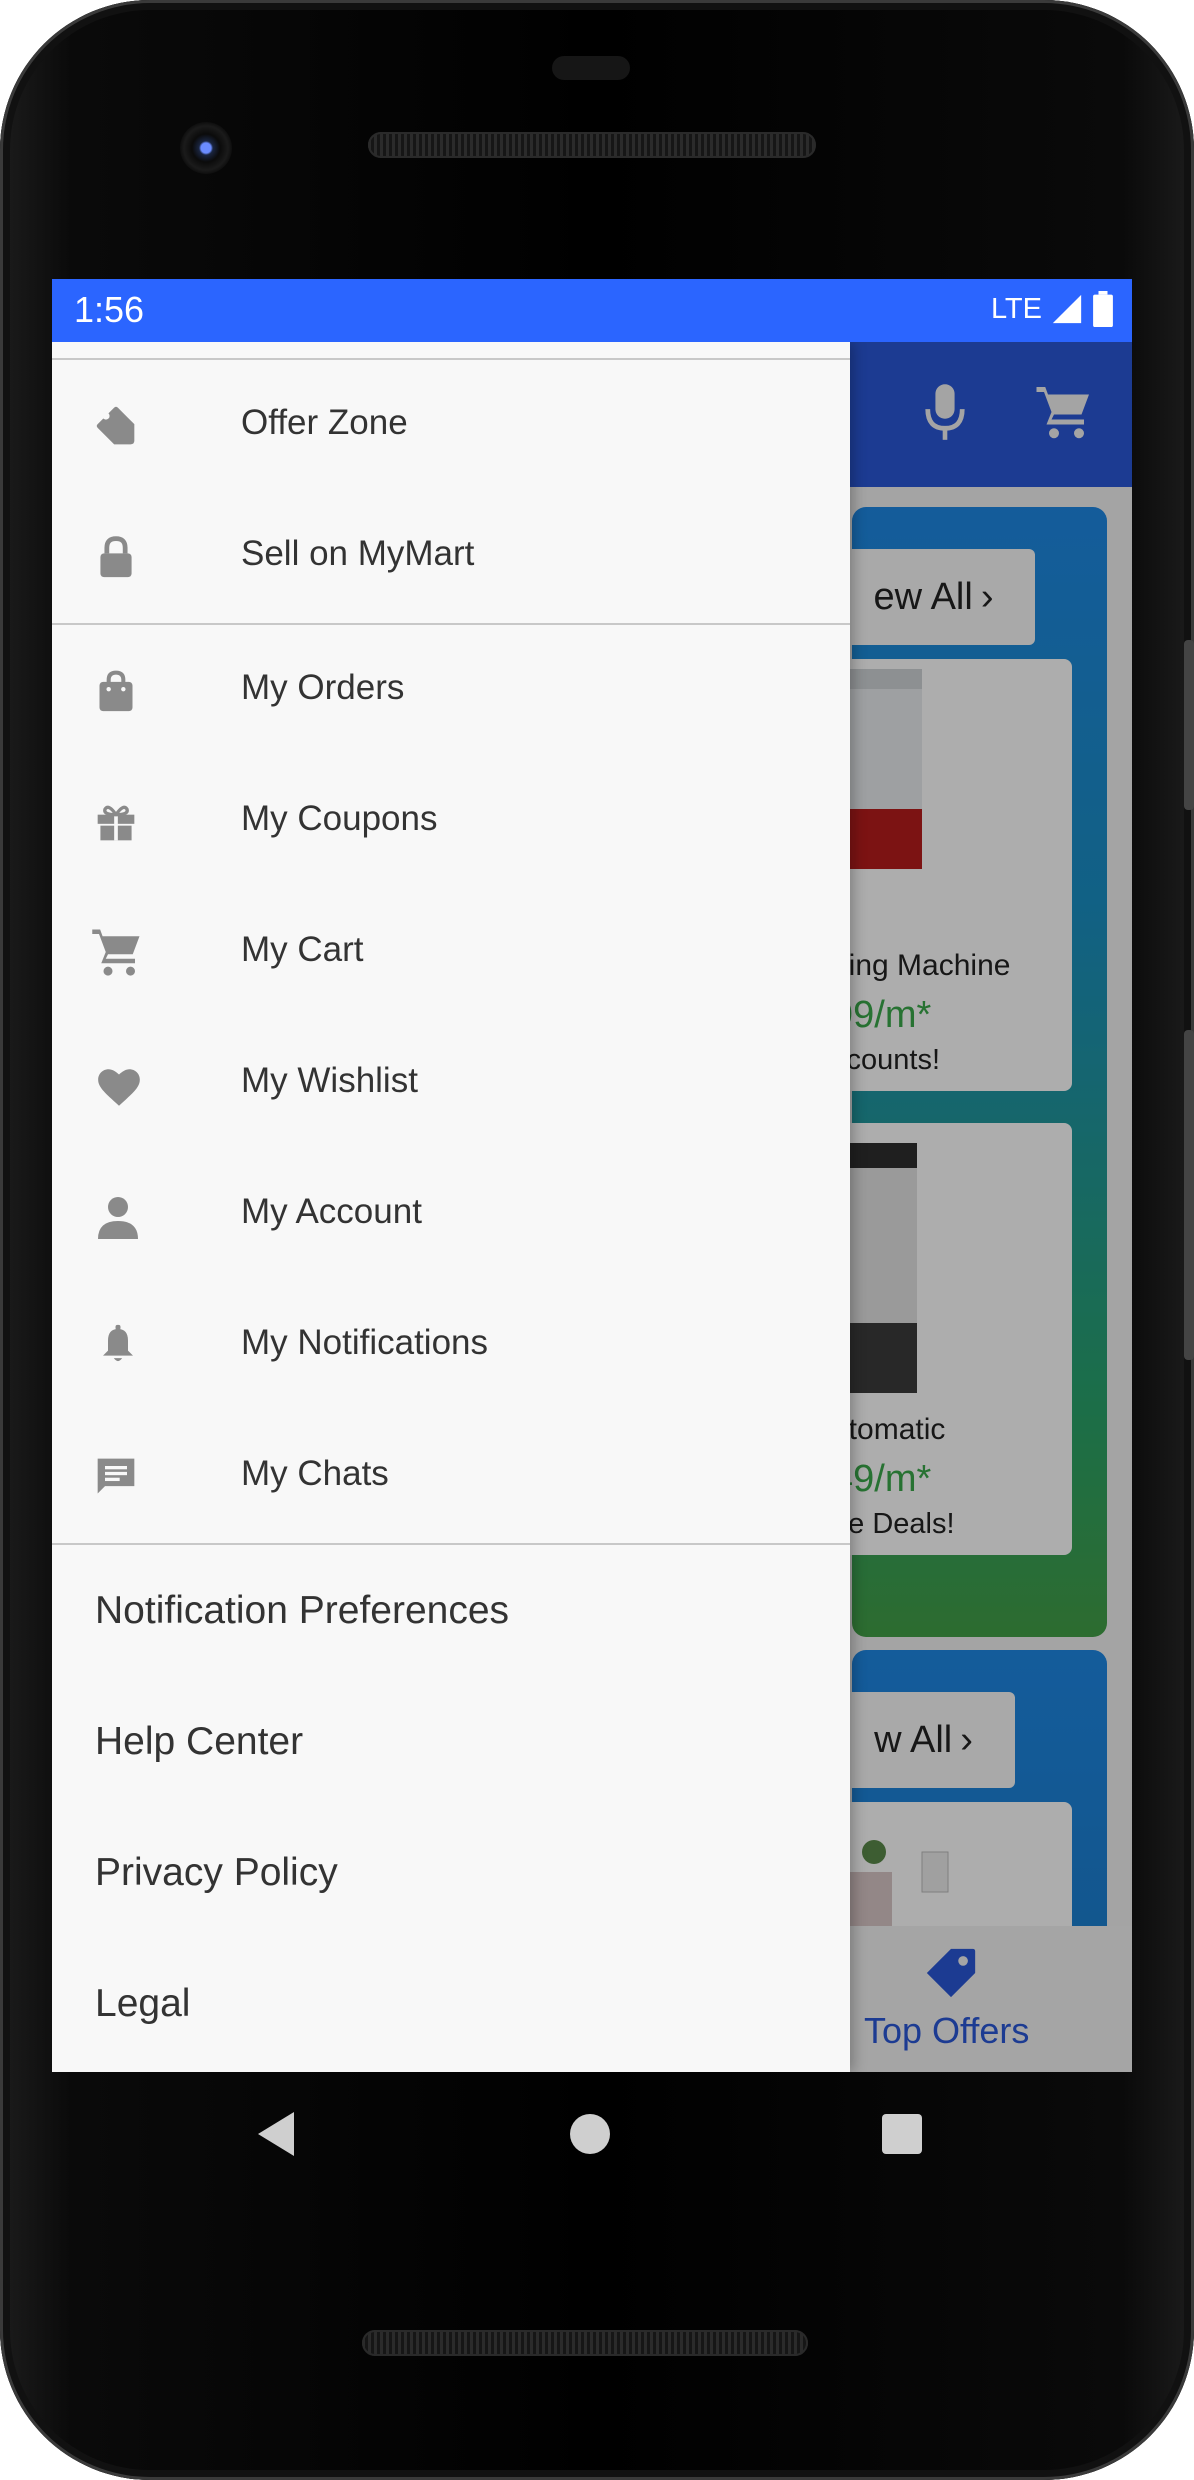  Describe the element at coordinates (451, 821) in the screenshot. I see `drawer-item-coupons: My Coupons` at that location.